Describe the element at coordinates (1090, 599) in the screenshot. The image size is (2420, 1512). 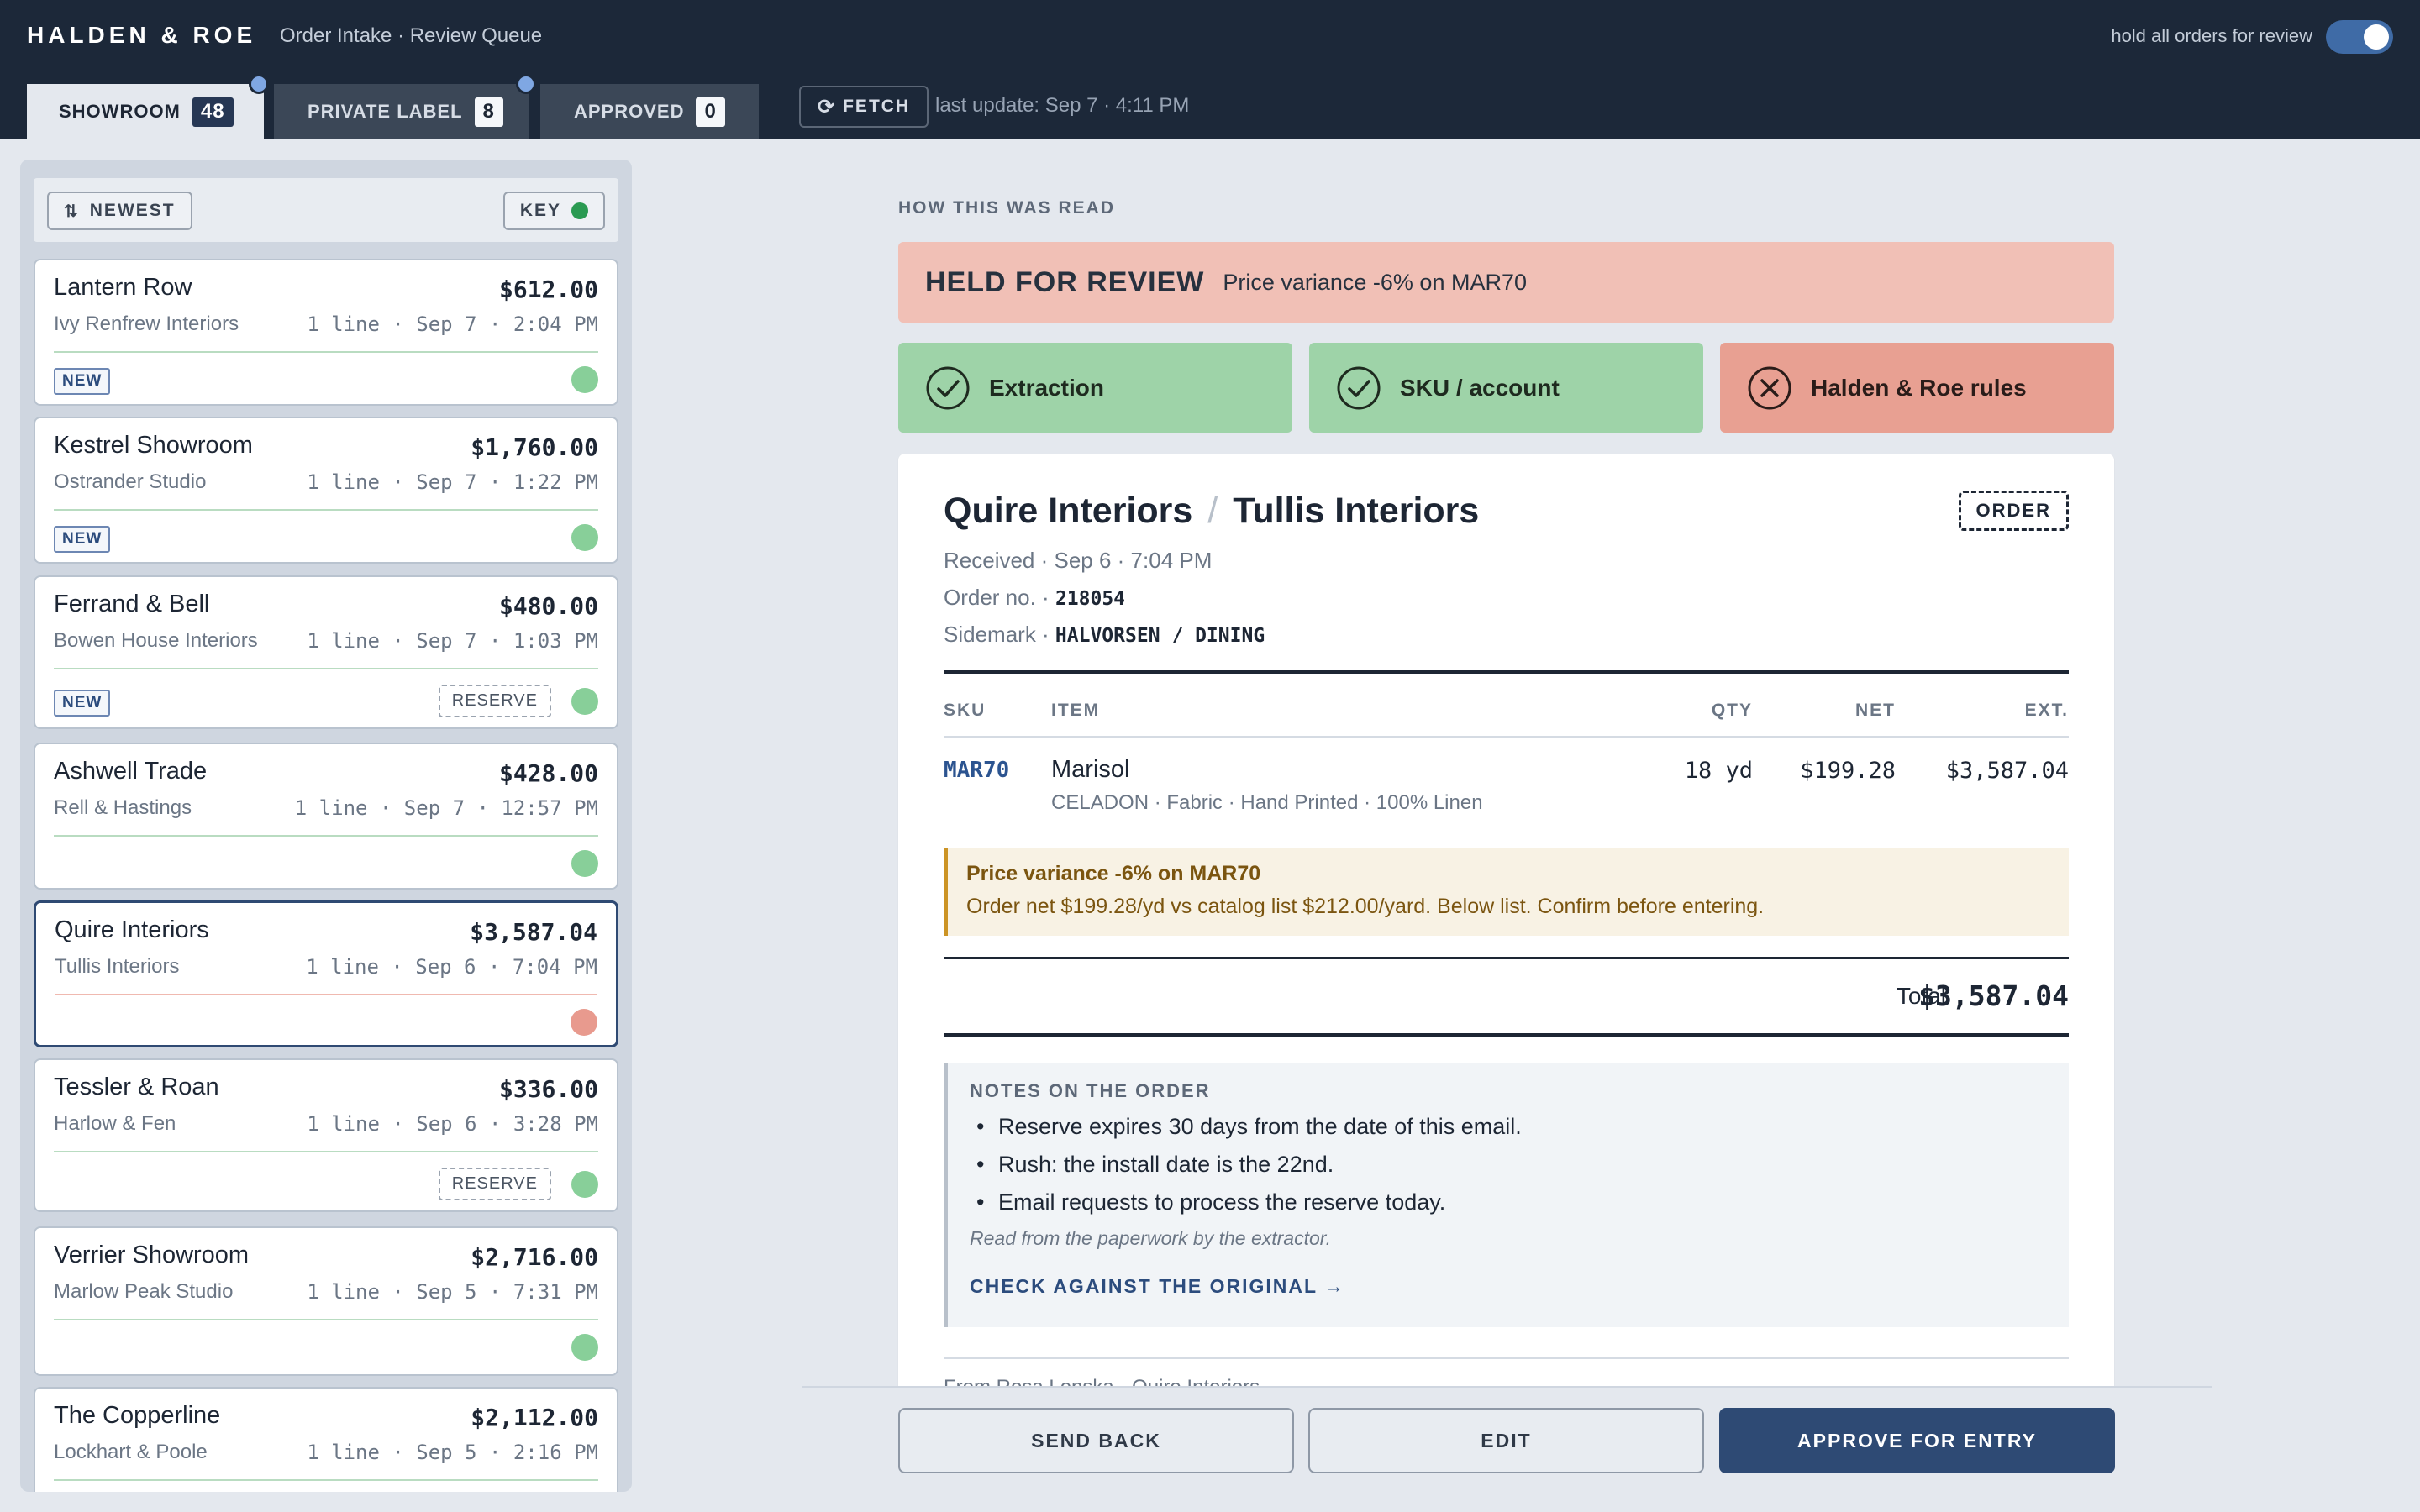
I see `order-no-value: 218054` at that location.